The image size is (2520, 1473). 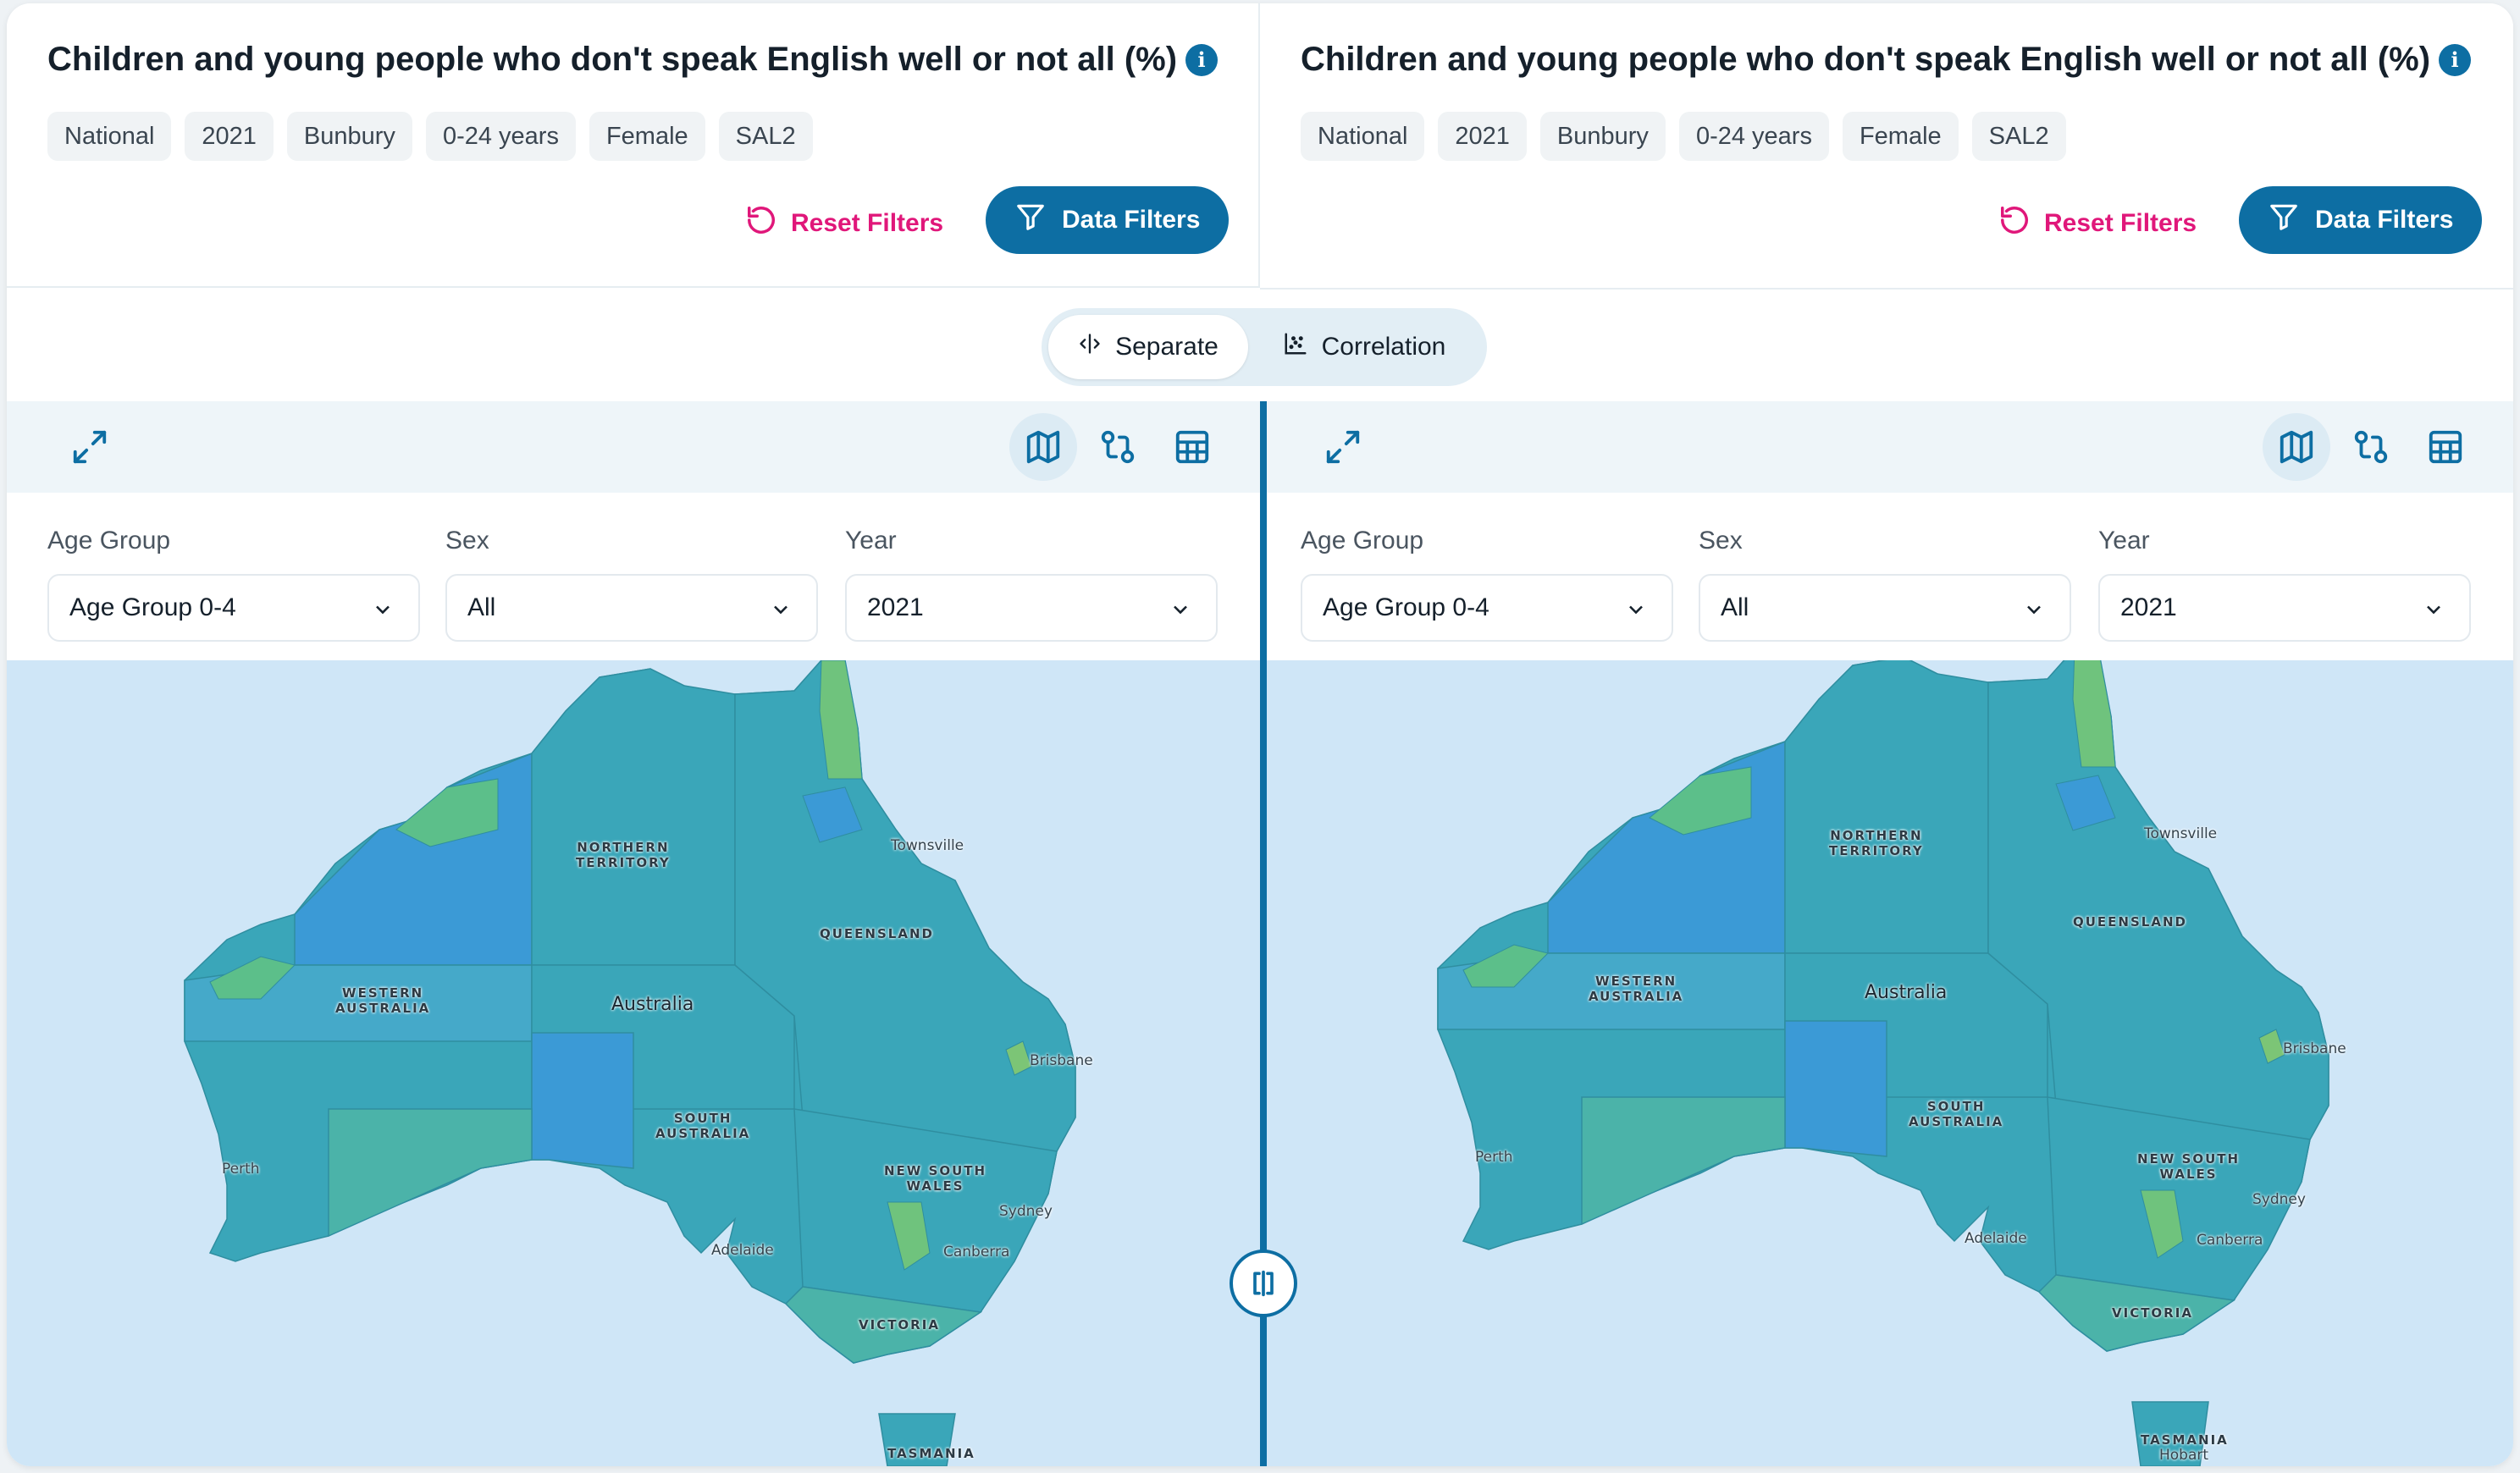 What do you see at coordinates (1167, 347) in the screenshot?
I see `separate-label: Separate` at bounding box center [1167, 347].